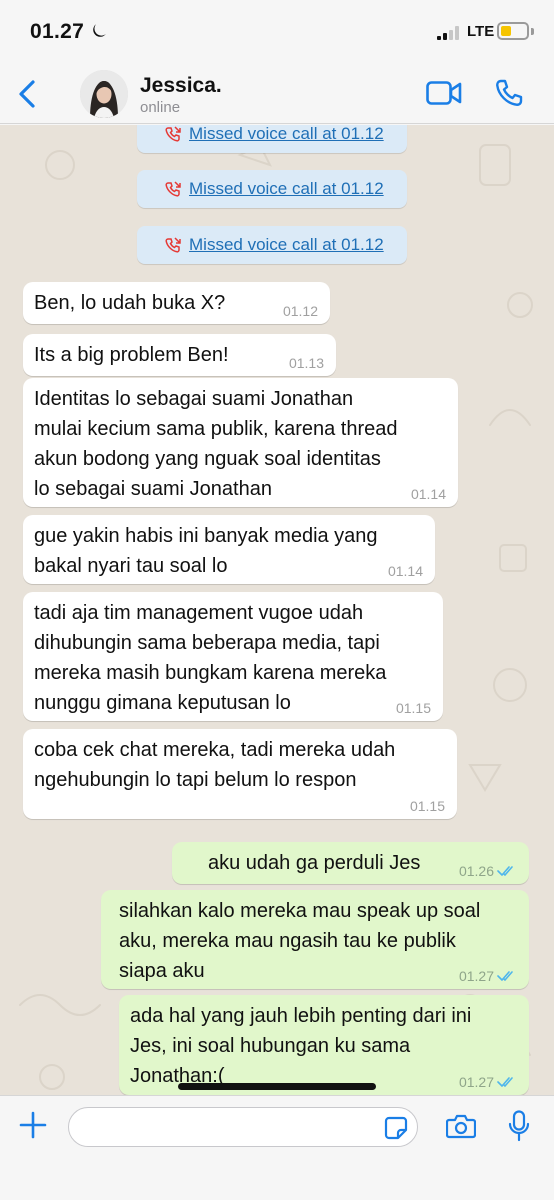 Image resolution: width=554 pixels, height=1200 pixels. What do you see at coordinates (243, 1127) in the screenshot?
I see `message-input` at bounding box center [243, 1127].